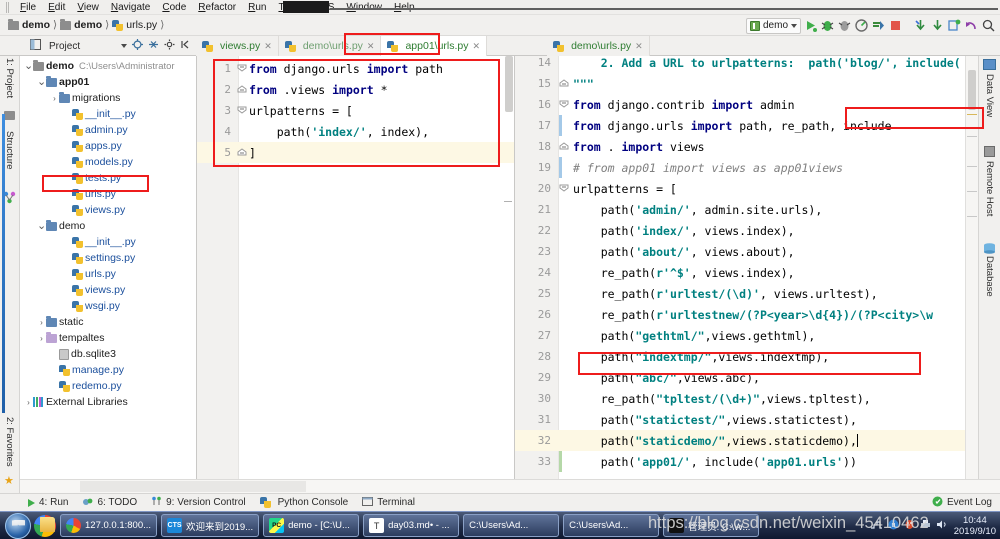  What do you see at coordinates (108, 306) in the screenshot?
I see `tree-node-wsgi-py: wsgi.py` at bounding box center [108, 306].